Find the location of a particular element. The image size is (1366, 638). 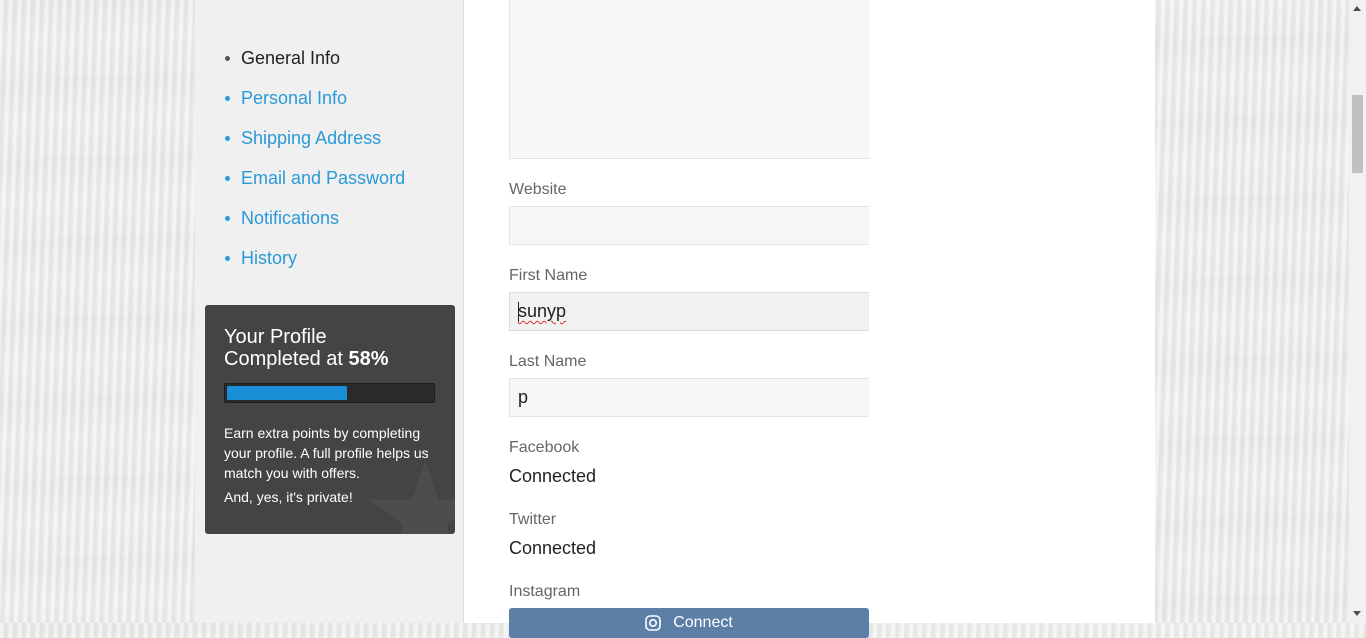

privacy-note: And, yes, it's private! is located at coordinates (288, 497).